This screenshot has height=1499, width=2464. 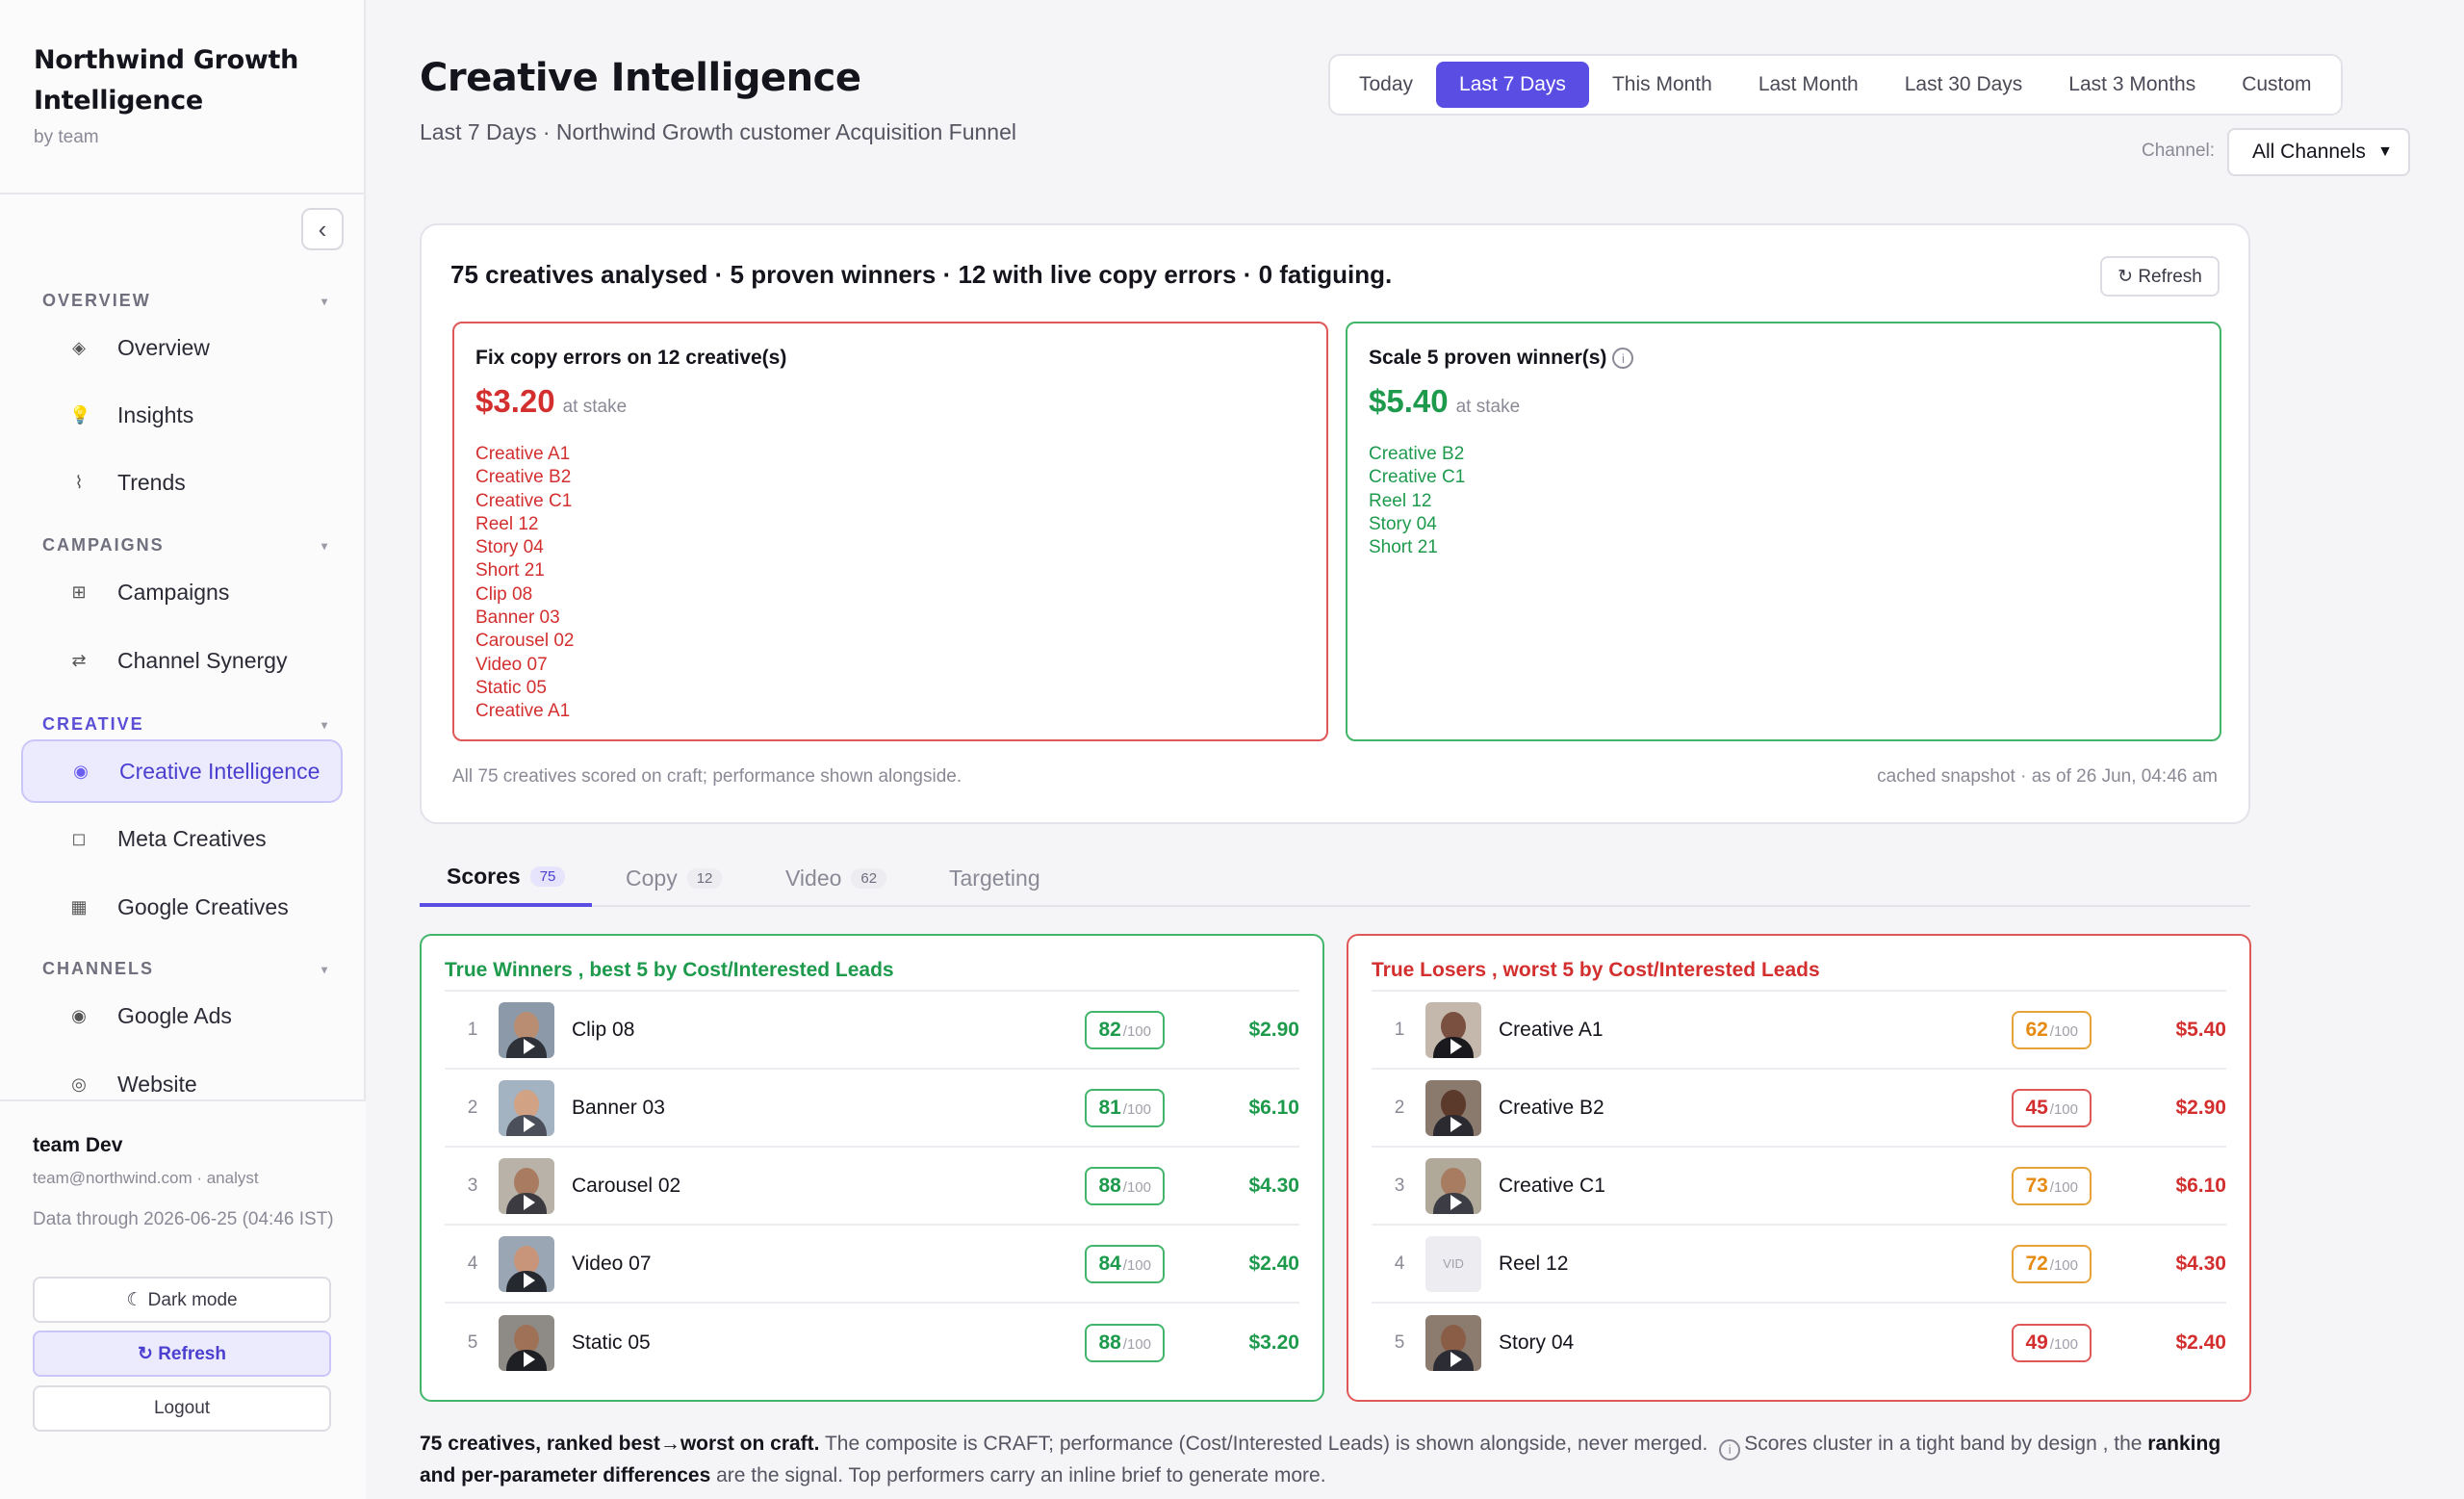 I want to click on section-overview: OVERVIEW ▾, so click(x=184, y=301).